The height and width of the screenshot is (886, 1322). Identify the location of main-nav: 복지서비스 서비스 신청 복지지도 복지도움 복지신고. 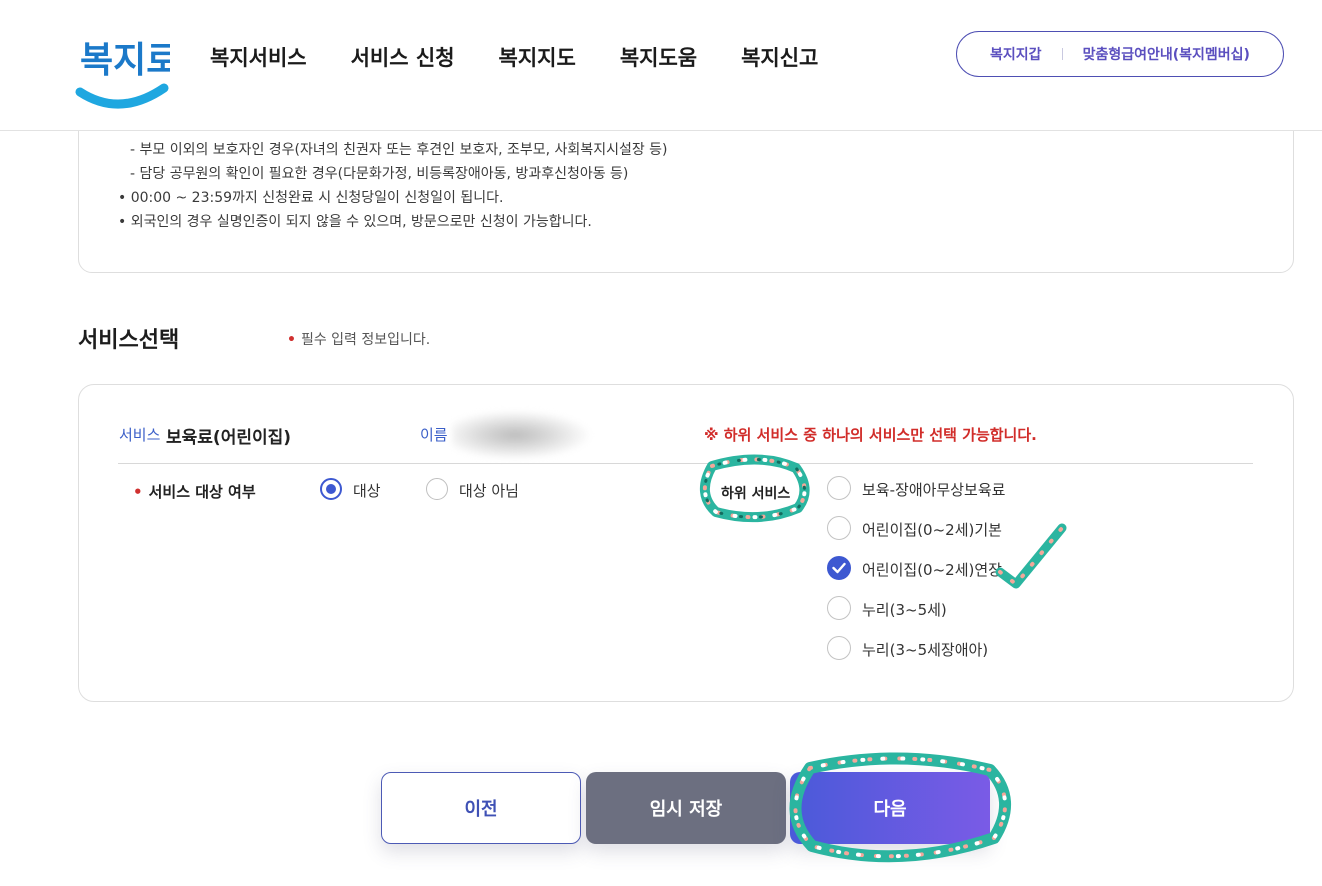
(536, 57).